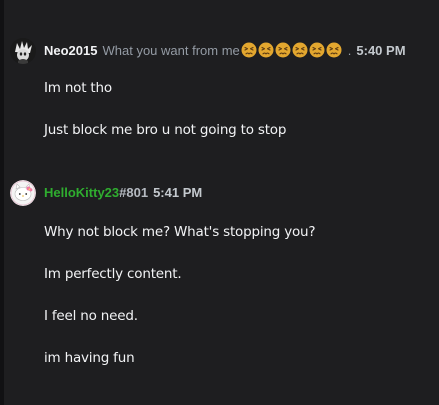  Describe the element at coordinates (2, 202) in the screenshot. I see `window-edge` at that location.